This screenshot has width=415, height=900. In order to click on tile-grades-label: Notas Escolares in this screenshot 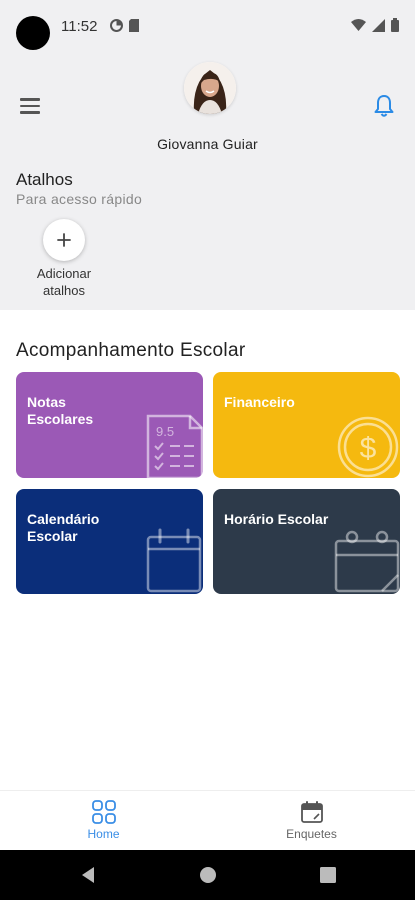, I will do `click(60, 410)`.